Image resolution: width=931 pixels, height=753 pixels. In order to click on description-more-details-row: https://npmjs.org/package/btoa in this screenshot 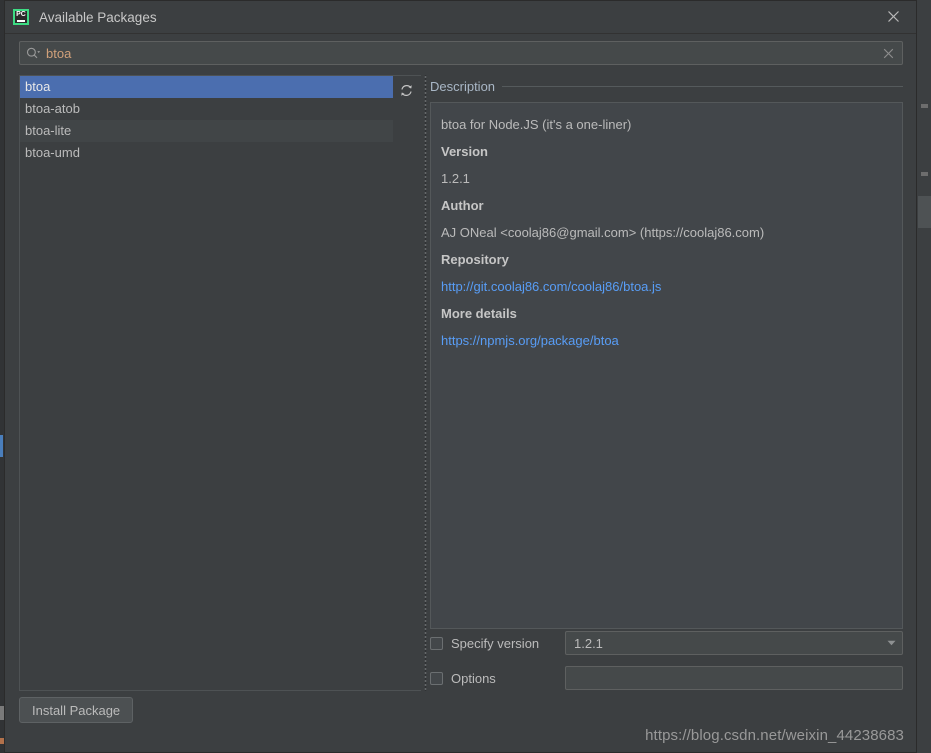, I will do `click(666, 340)`.